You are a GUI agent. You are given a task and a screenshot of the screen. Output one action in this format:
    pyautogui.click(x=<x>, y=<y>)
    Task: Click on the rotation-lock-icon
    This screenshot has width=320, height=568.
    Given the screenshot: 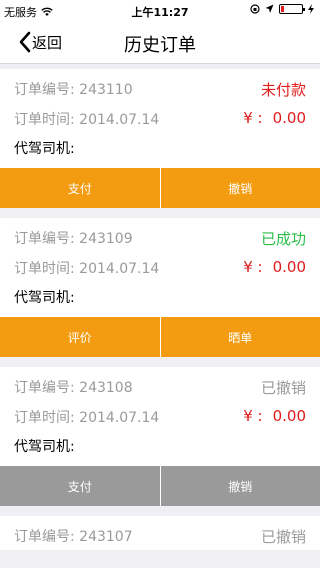 What is the action you would take?
    pyautogui.click(x=255, y=9)
    